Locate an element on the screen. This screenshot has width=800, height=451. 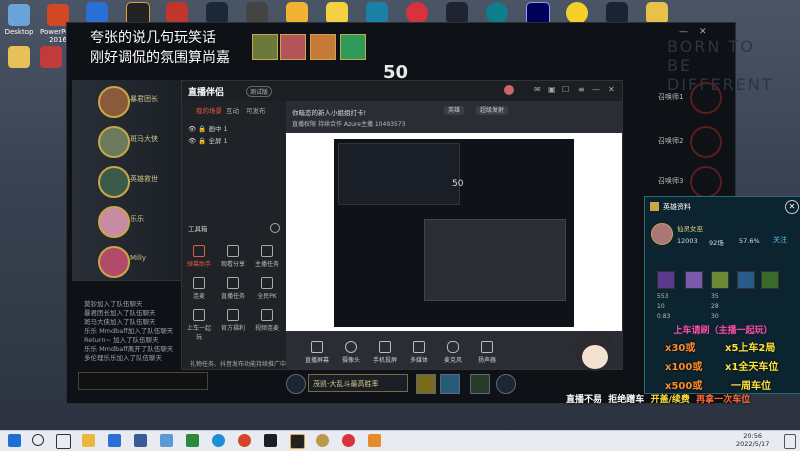
system-clock: 20:56 2022/5/17 is located at coordinates (752, 440).